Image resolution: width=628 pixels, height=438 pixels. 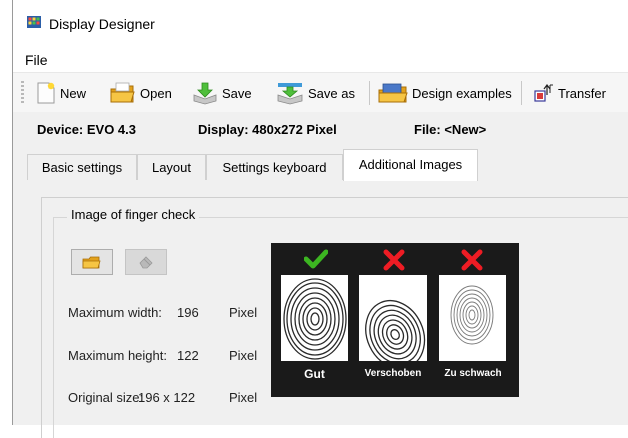 I want to click on finger-check-preview: Gut Verschoben Zu schwach, so click(x=395, y=320).